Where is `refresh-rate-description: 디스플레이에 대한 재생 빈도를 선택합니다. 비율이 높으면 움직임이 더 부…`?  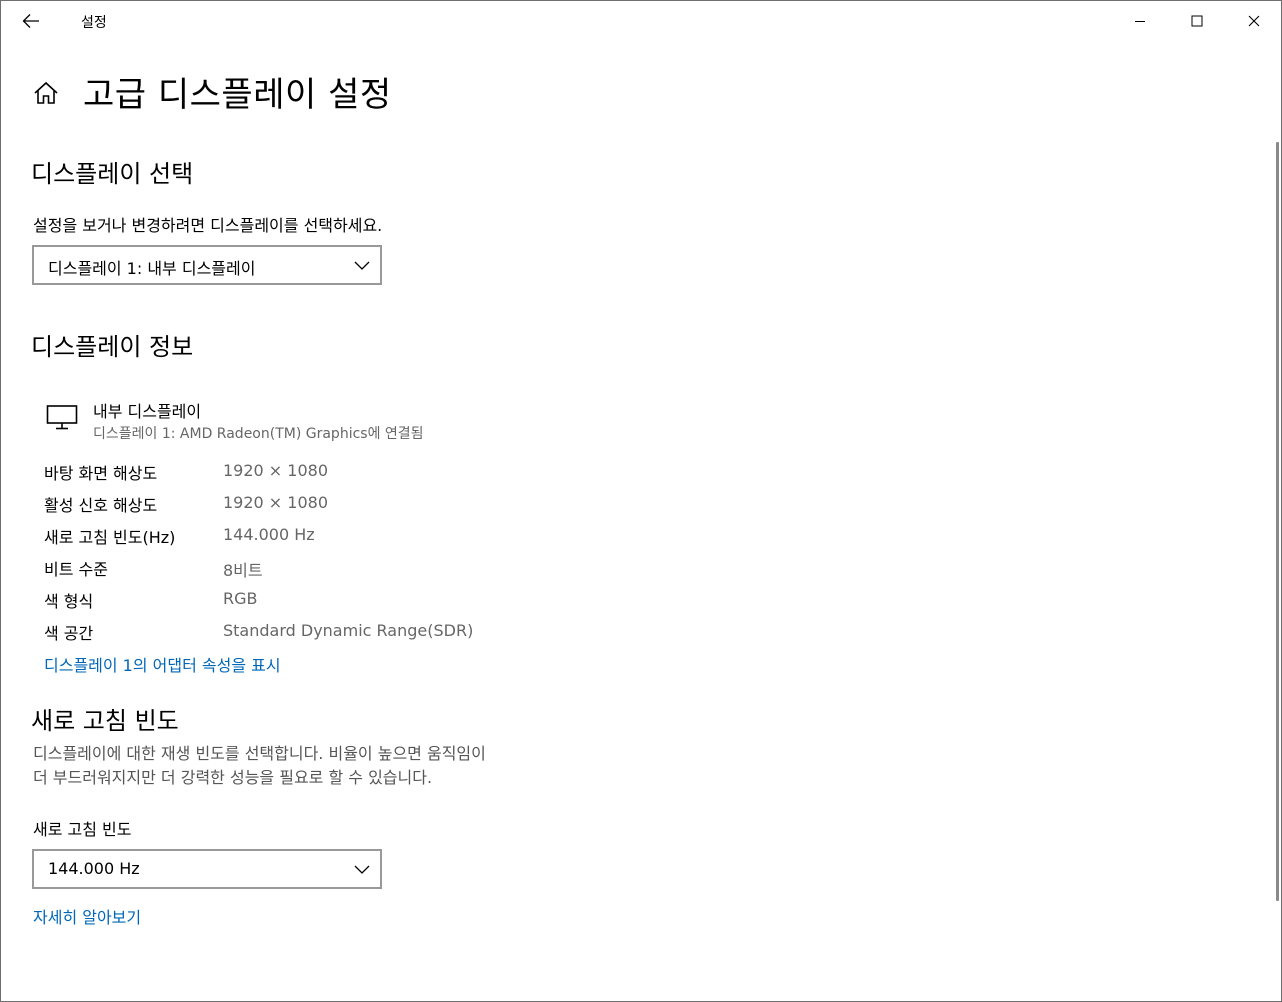
refresh-rate-description: 디스플레이에 대한 재생 빈도를 선택합니다. 비율이 높으면 움직임이 더 부… is located at coordinates (313, 766).